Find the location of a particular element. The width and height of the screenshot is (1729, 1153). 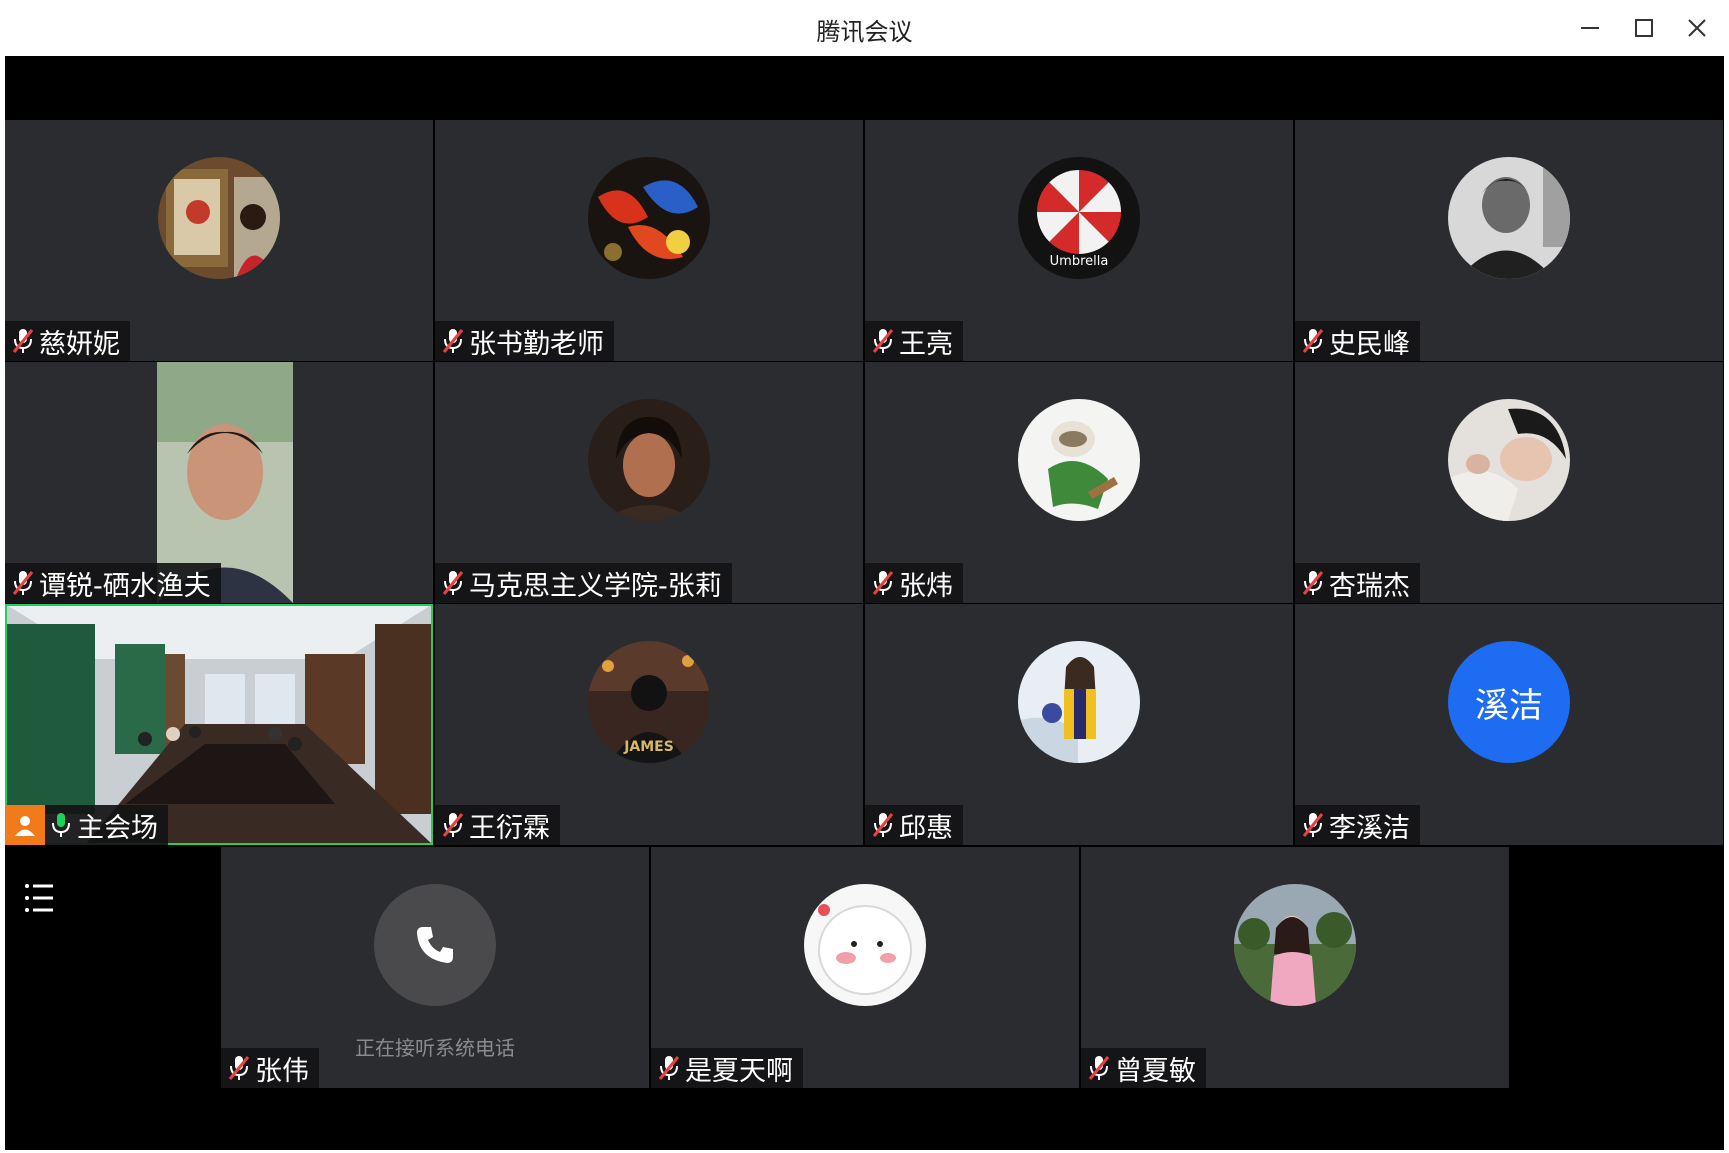

avatar: Umbrella is located at coordinates (1079, 218).